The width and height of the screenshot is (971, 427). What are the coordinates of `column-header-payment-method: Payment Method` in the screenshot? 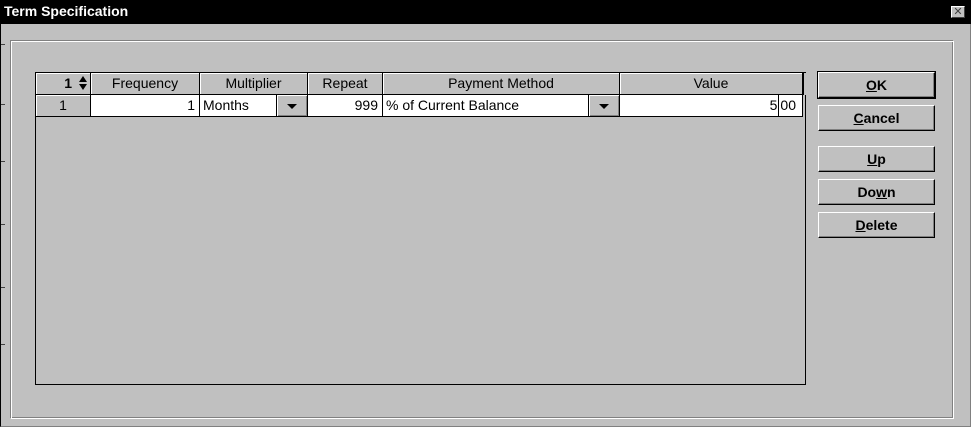 It's located at (501, 84).